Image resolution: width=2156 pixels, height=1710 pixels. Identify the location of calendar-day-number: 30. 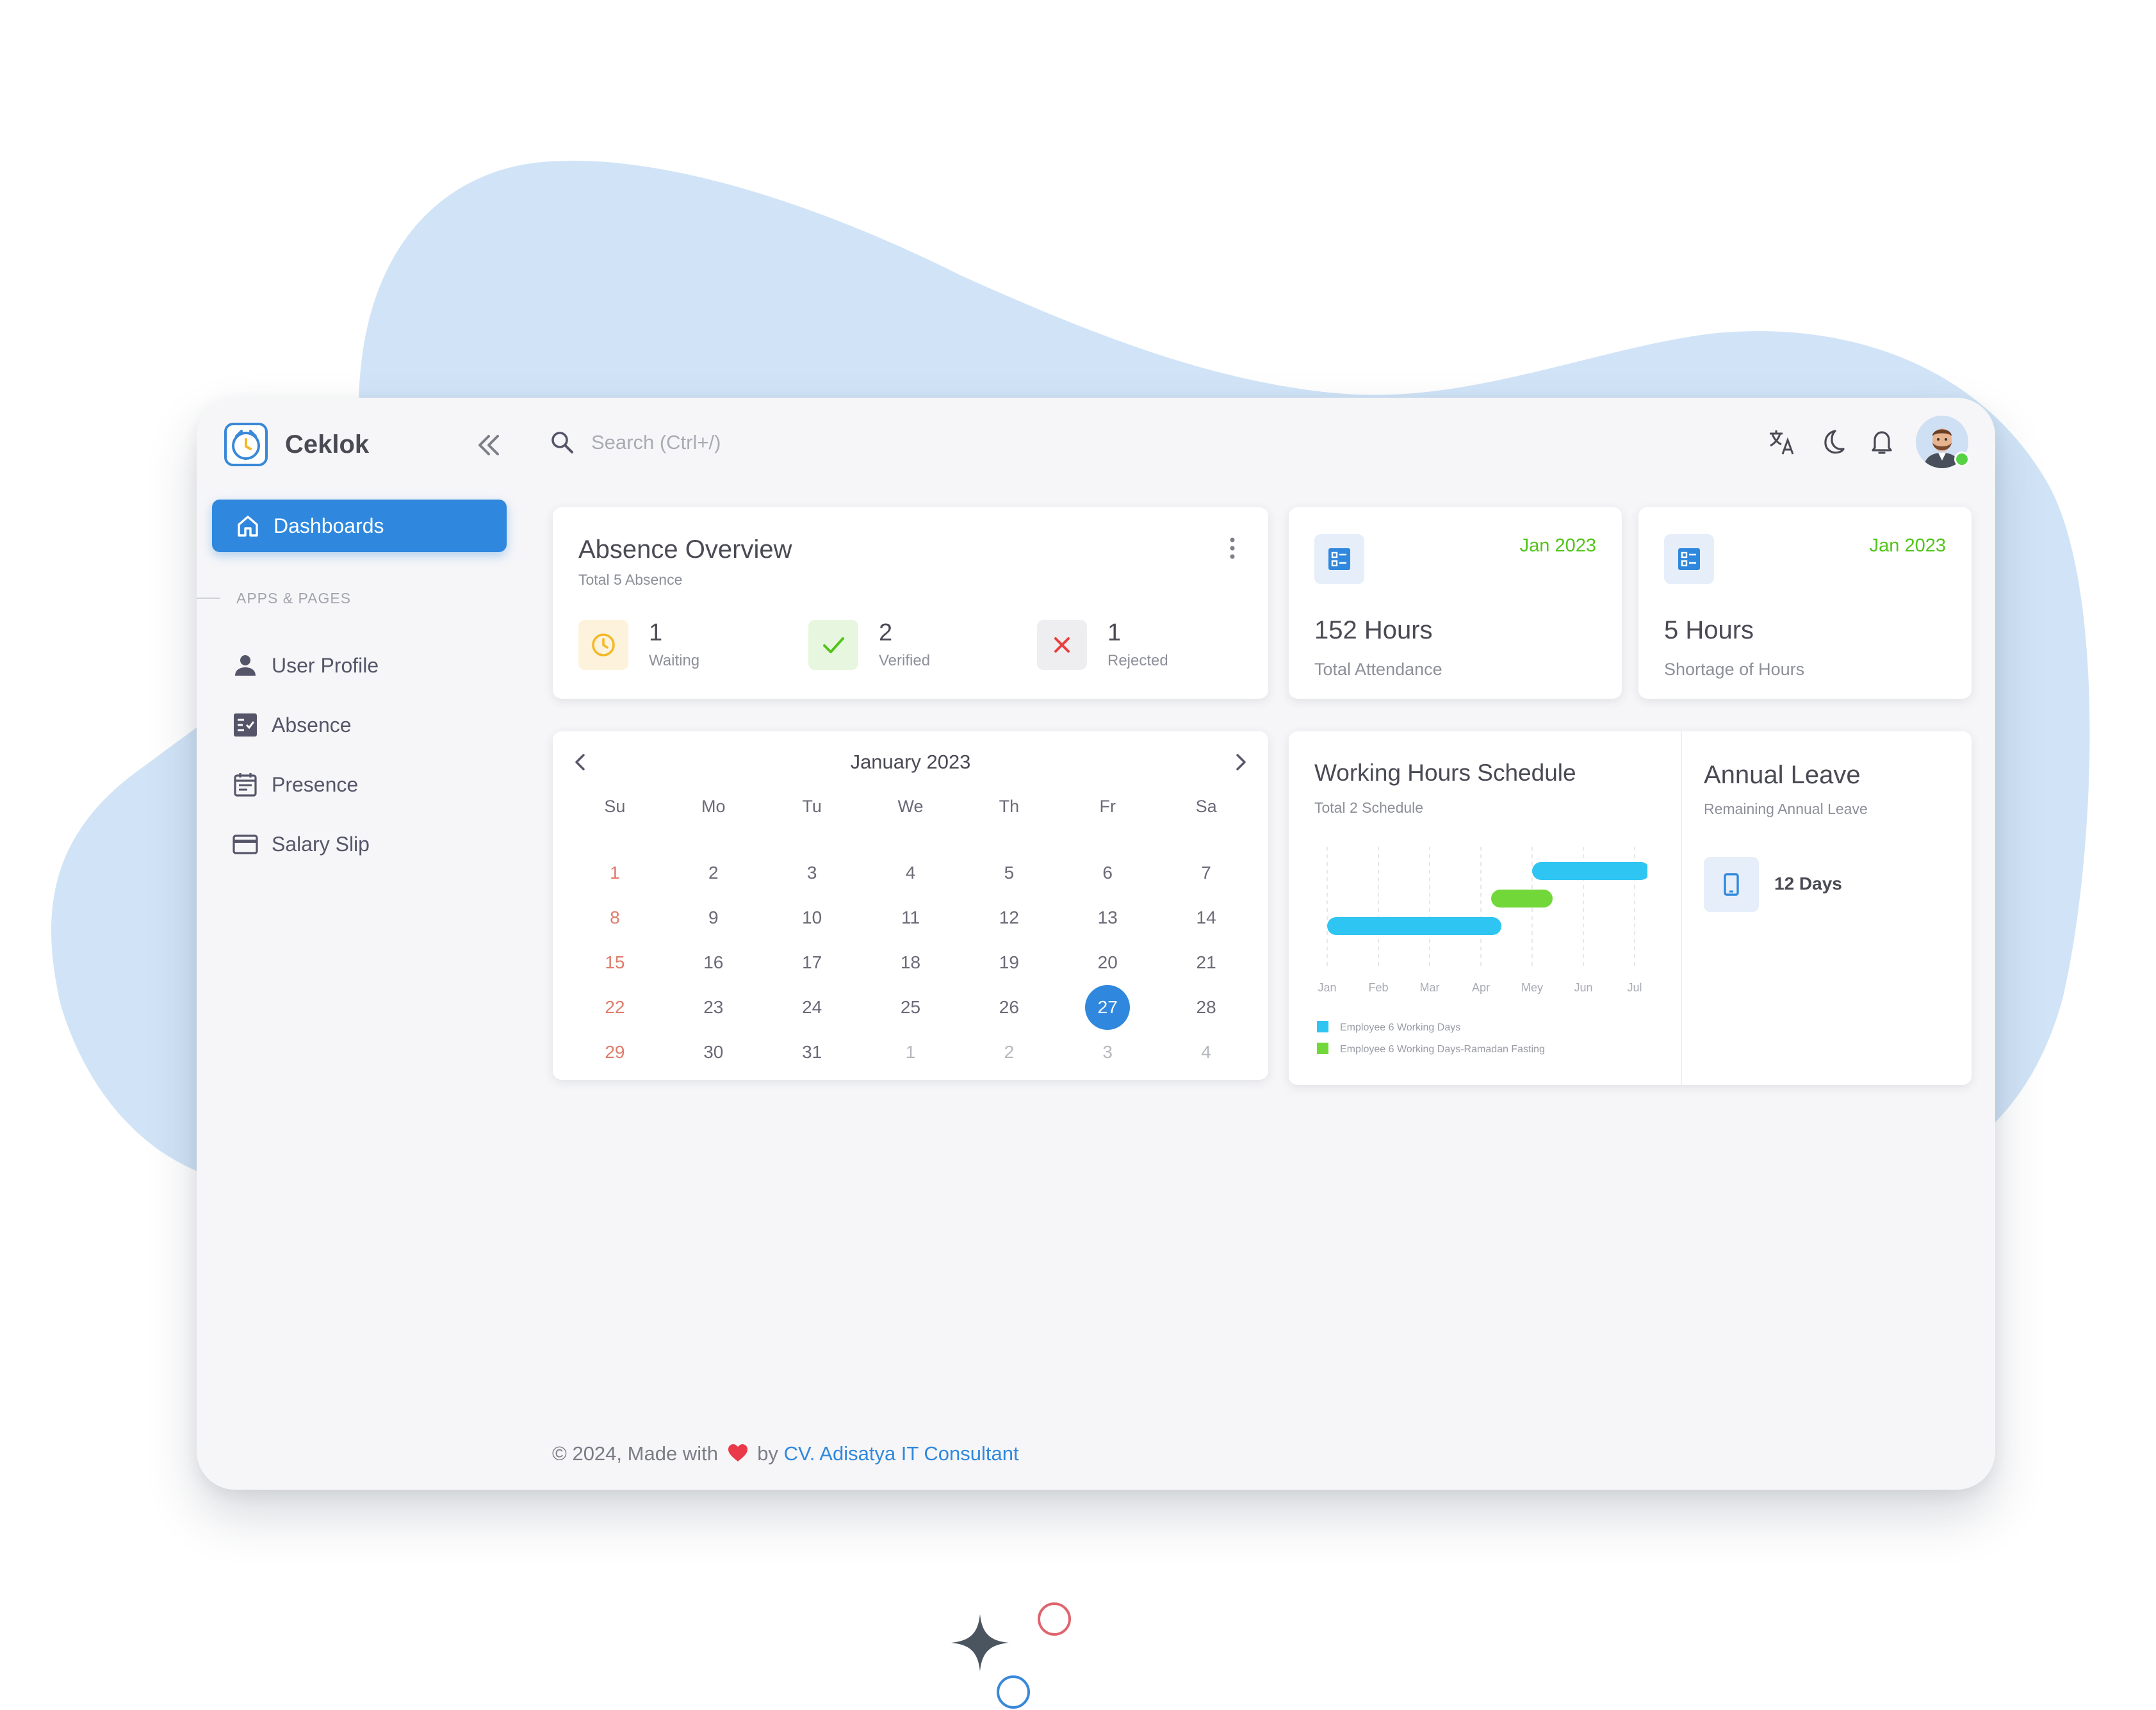
(713, 1052).